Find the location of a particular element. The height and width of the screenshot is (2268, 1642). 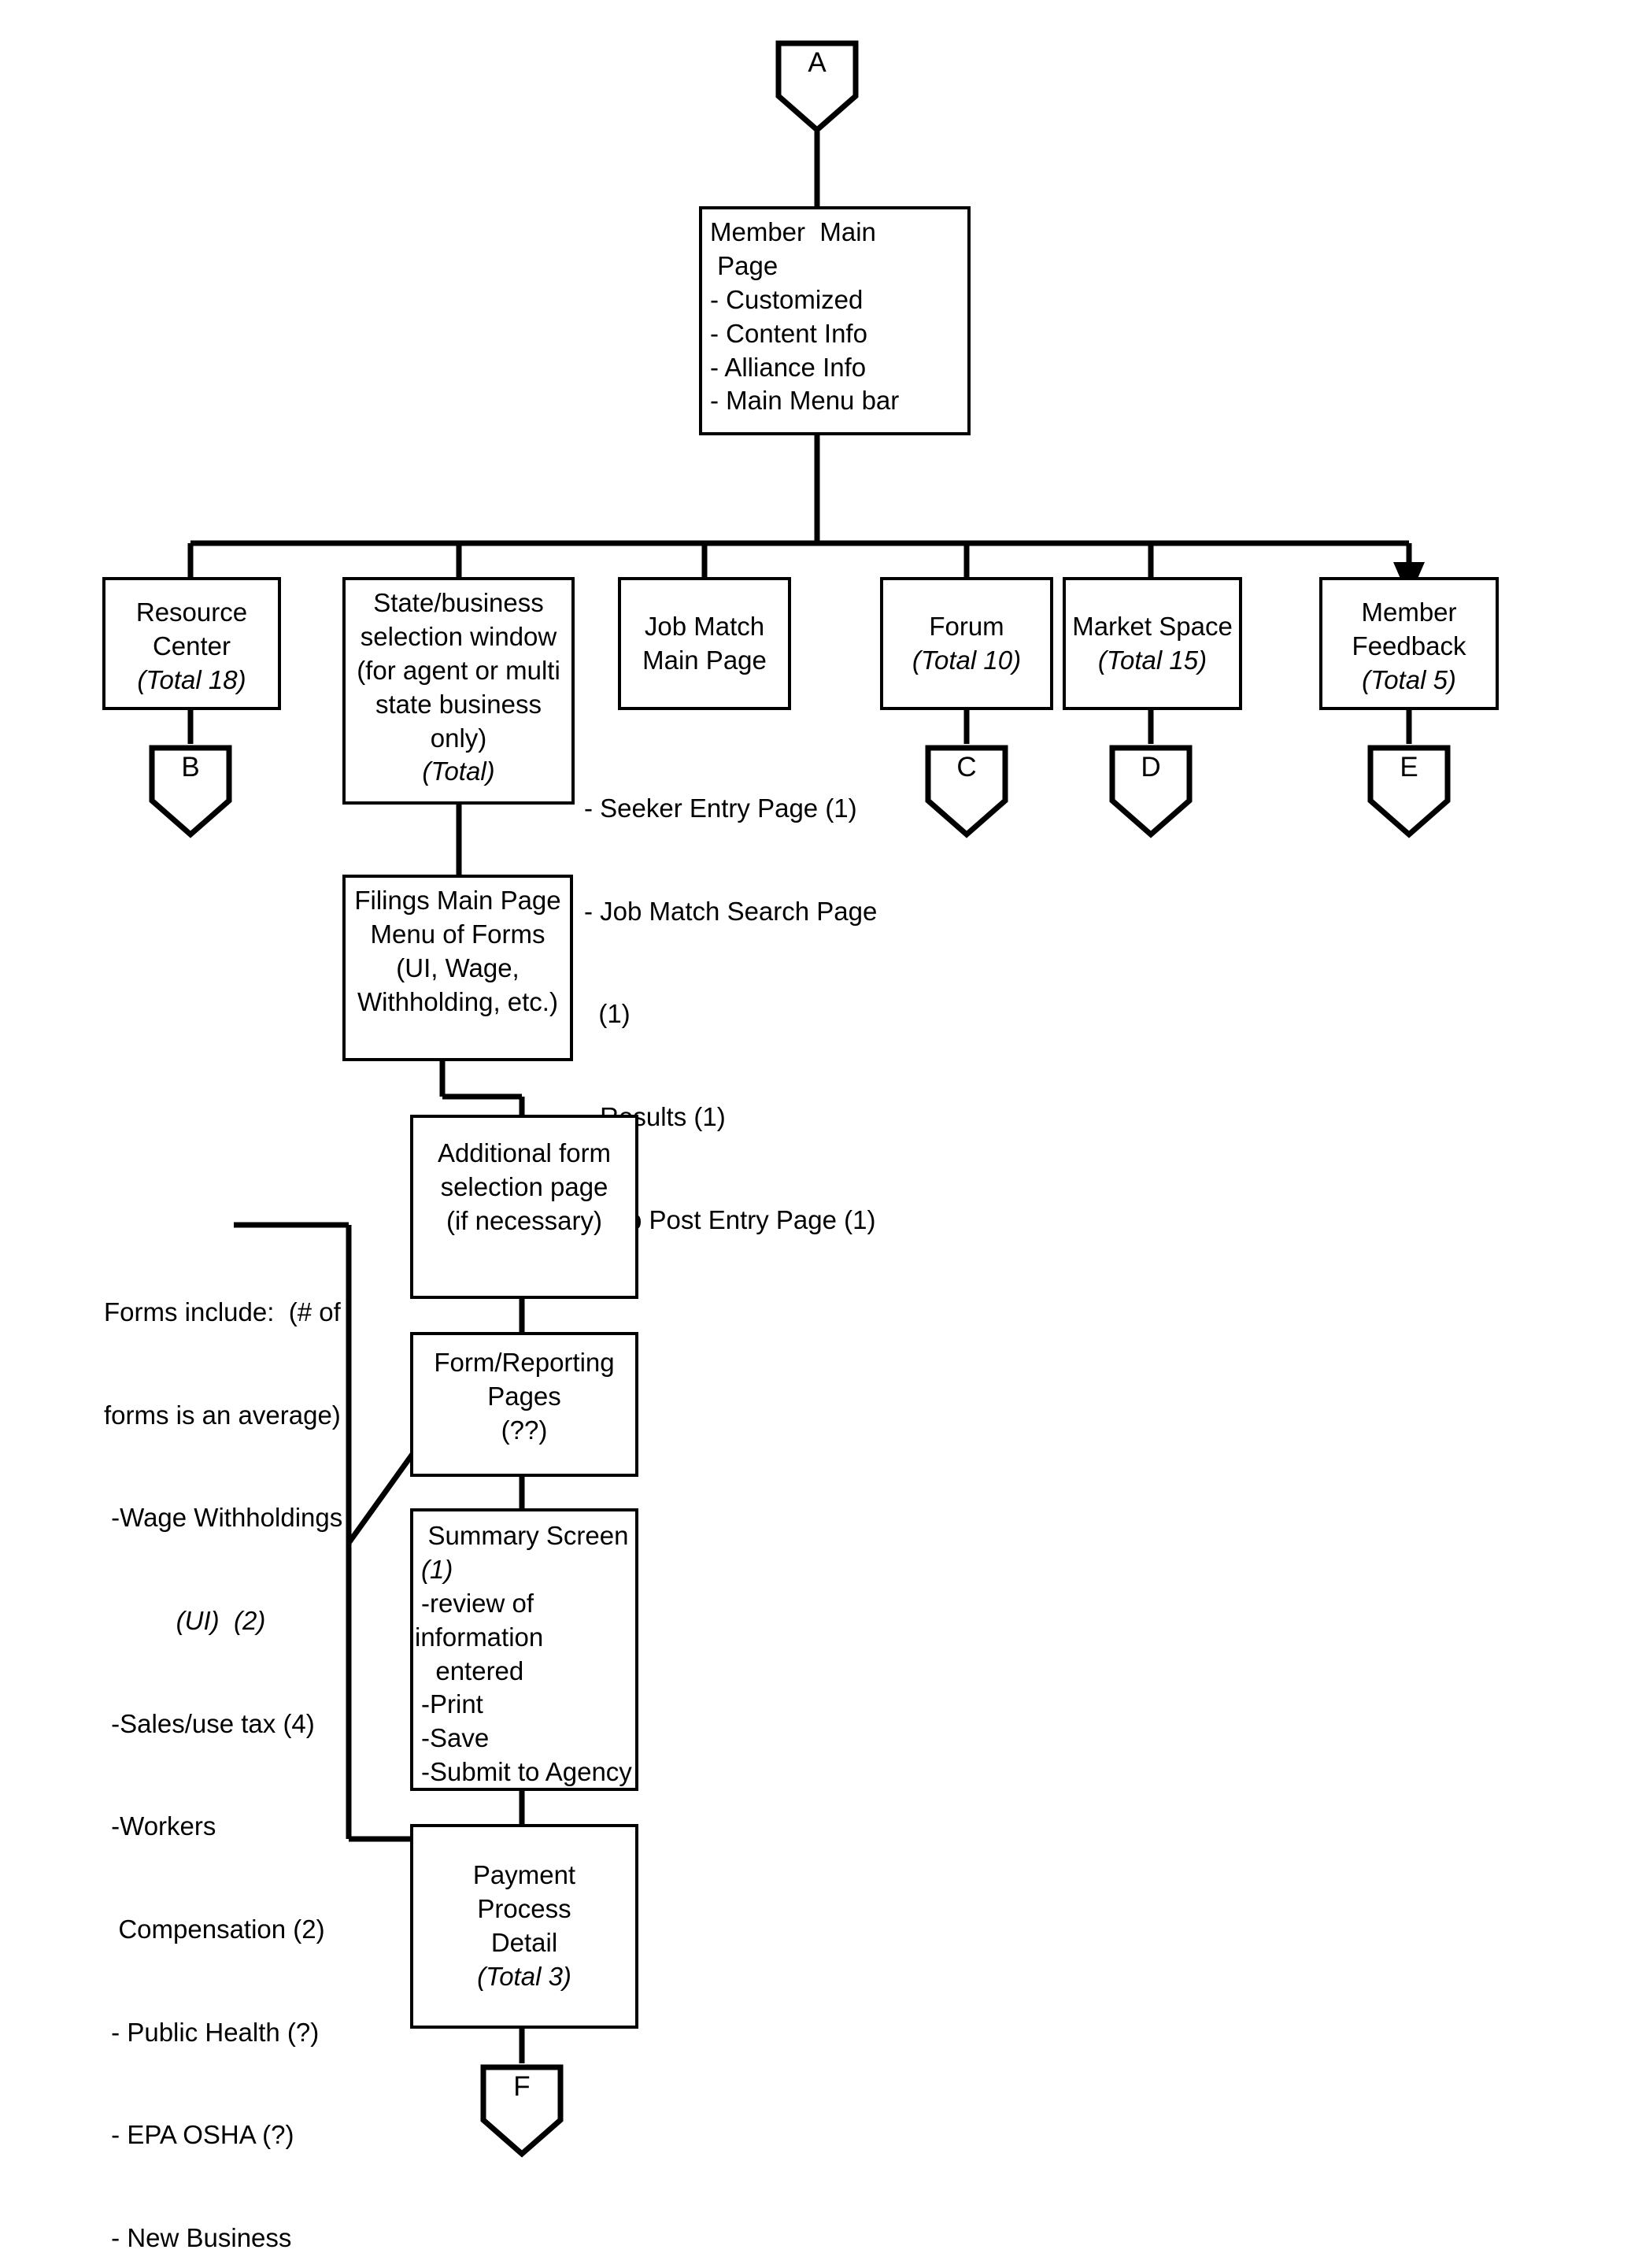

member-feedback-total: (Total 5) is located at coordinates (1409, 679).